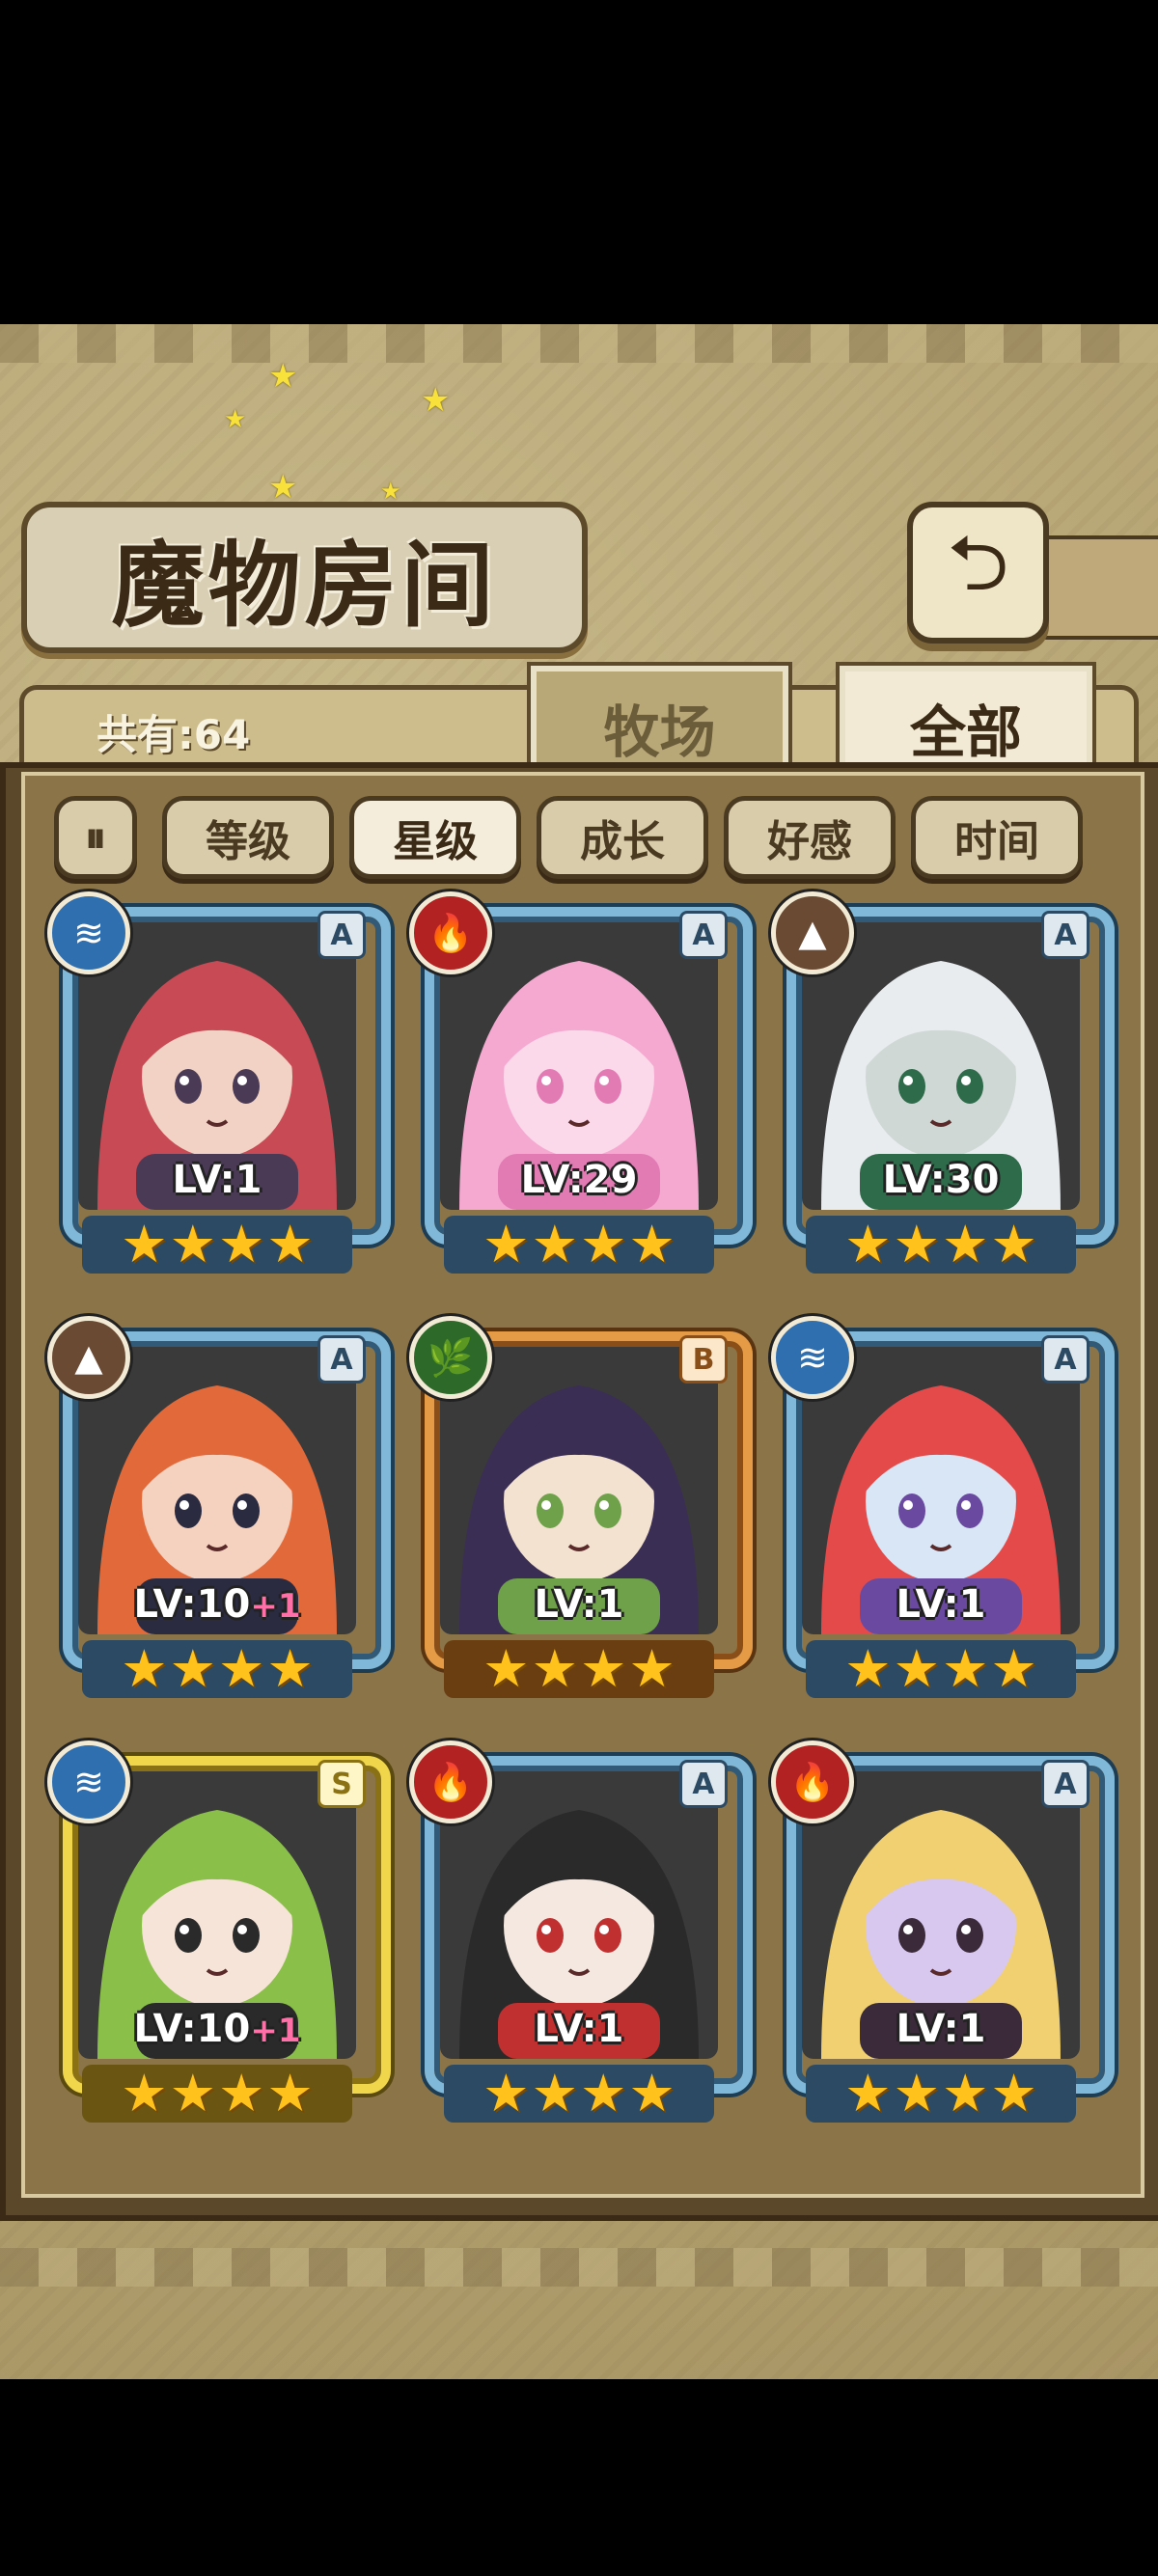 This screenshot has width=1158, height=2576. Describe the element at coordinates (943, 1087) in the screenshot. I see `monster-card: LV:30 ★ ★ ★ ★ A ▲` at that location.